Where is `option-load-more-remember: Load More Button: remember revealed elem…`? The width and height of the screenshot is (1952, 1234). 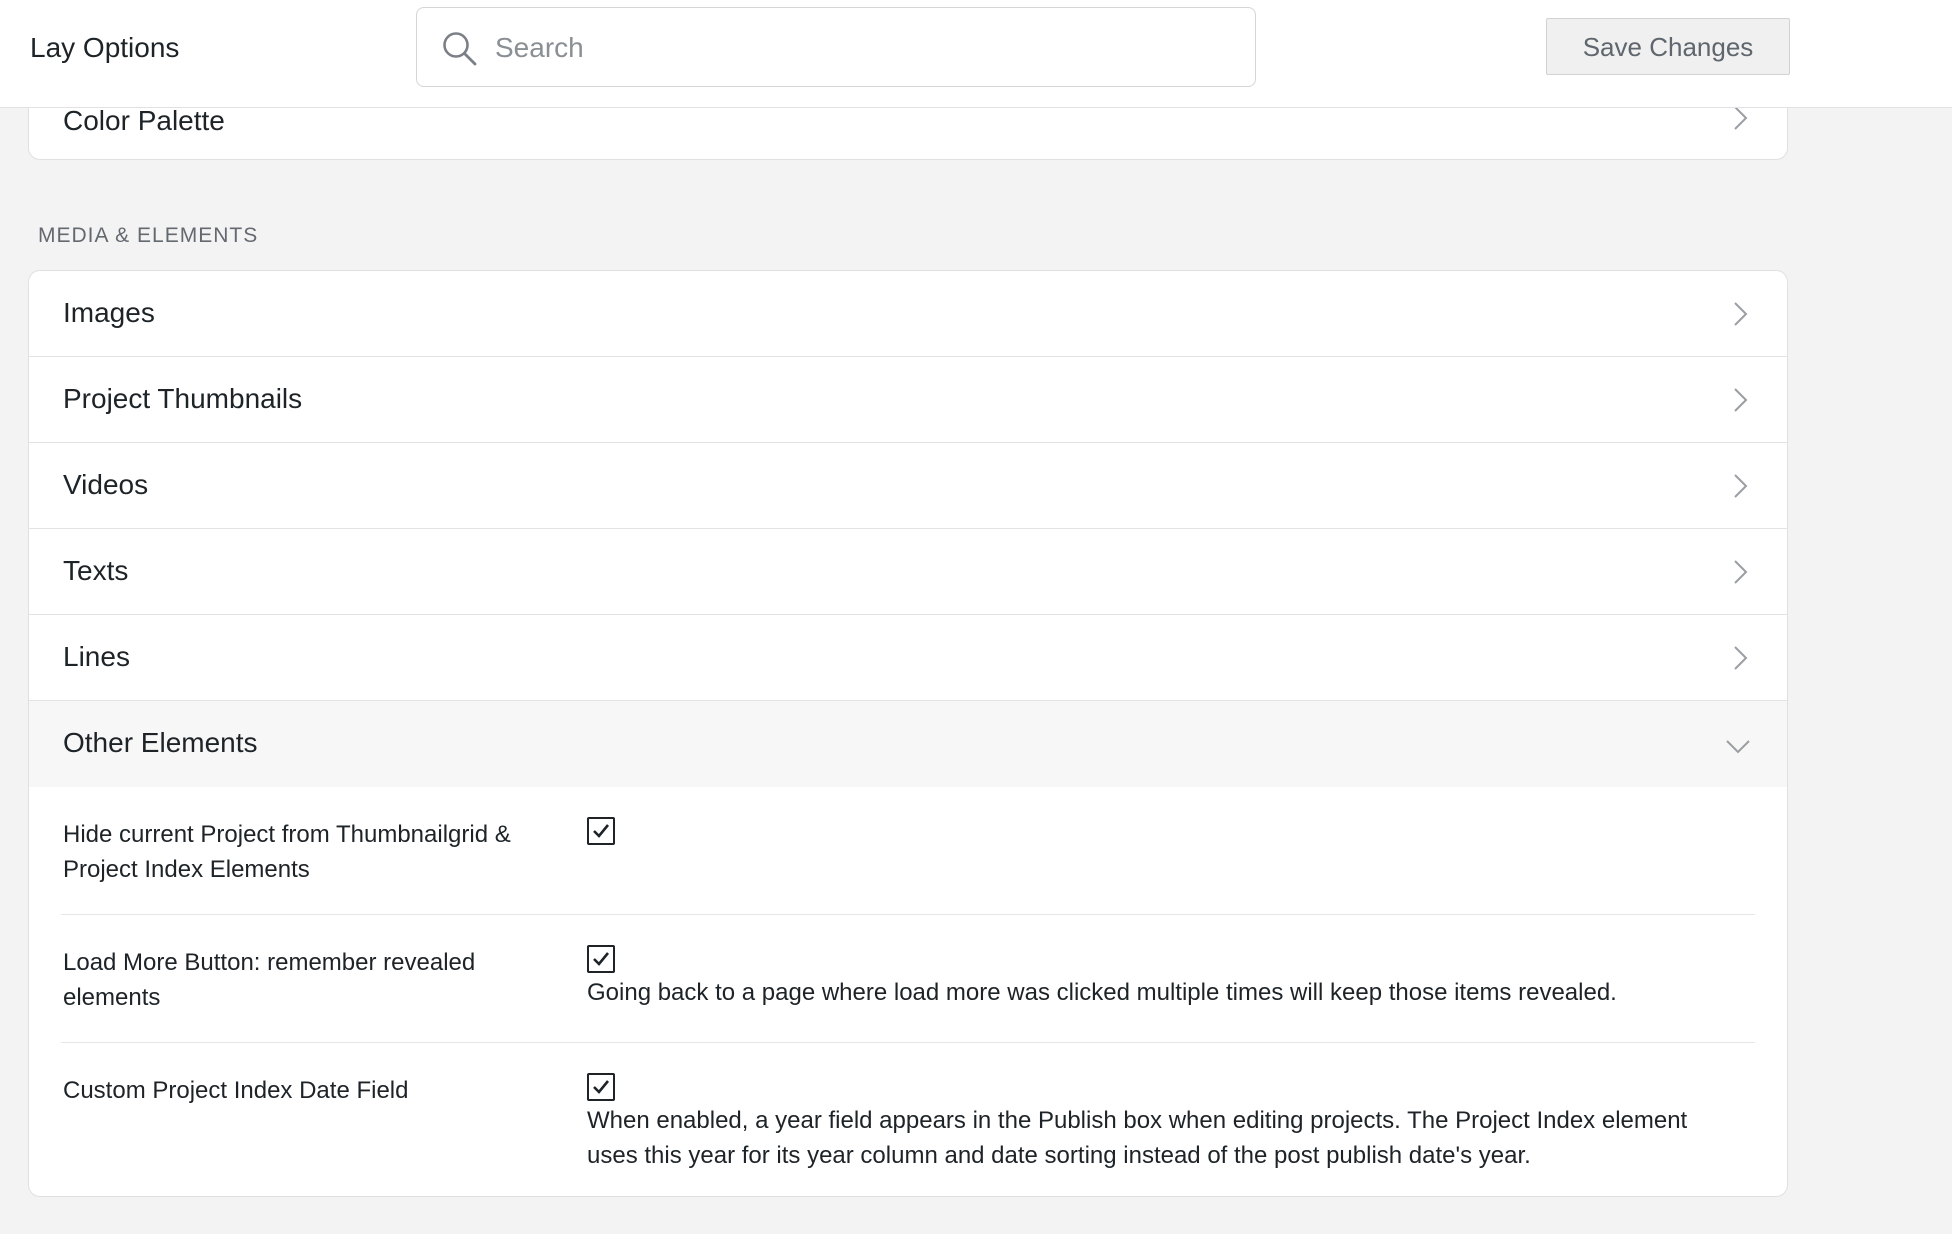
option-load-more-remember: Load More Button: remember revealed elem… is located at coordinates (908, 979).